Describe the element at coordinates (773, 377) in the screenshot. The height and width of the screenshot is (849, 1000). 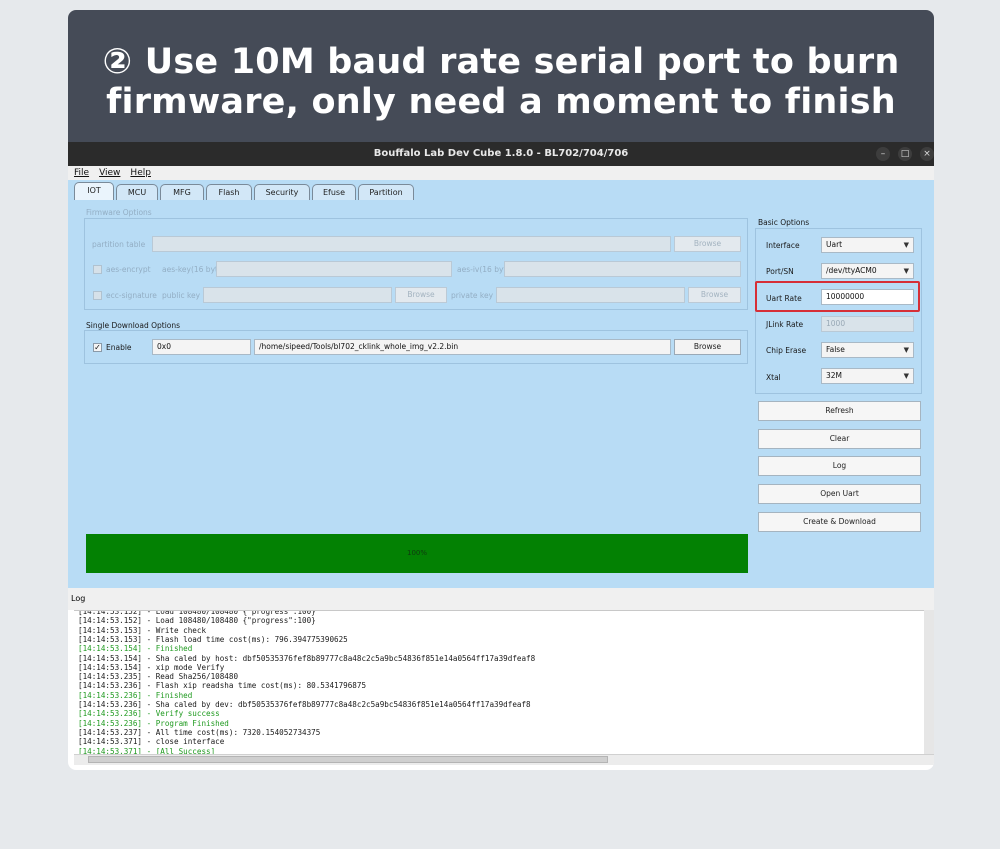
I see `xtal-label: Xtal` at that location.